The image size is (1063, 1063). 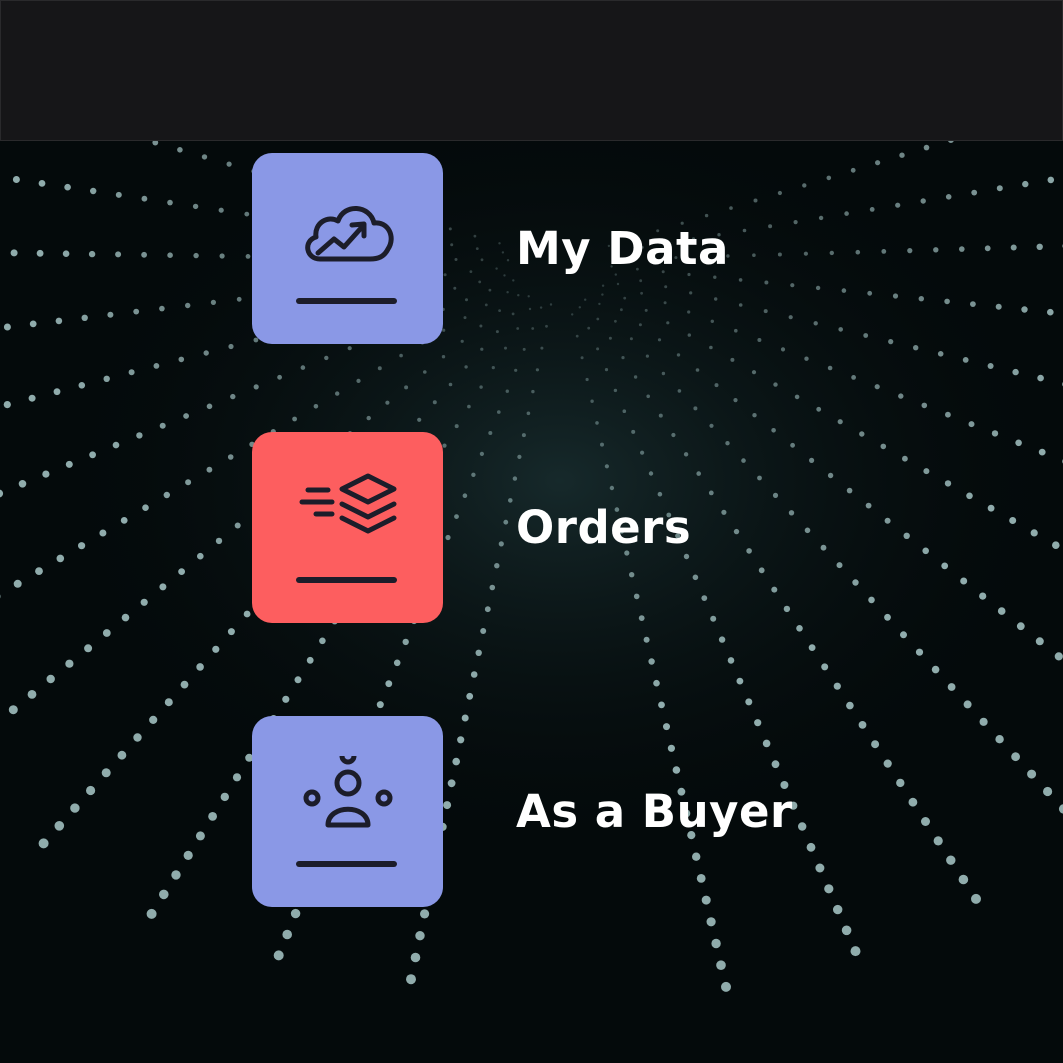 I want to click on my-data-tile, so click(x=347, y=248).